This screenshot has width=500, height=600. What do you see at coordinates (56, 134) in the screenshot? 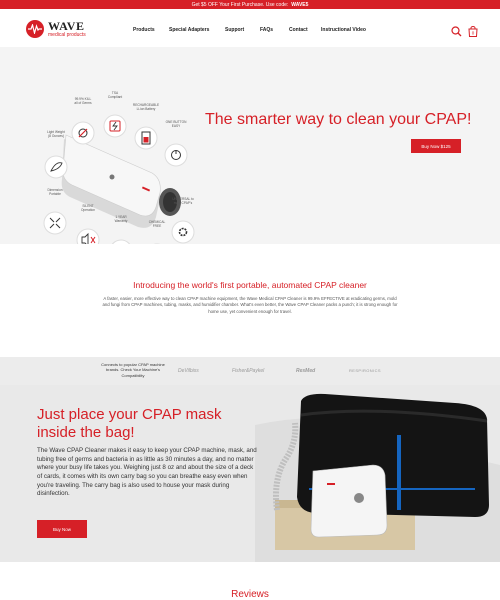
I see `feature-label-light-weight: Light Weight (8 Ounces)` at bounding box center [56, 134].